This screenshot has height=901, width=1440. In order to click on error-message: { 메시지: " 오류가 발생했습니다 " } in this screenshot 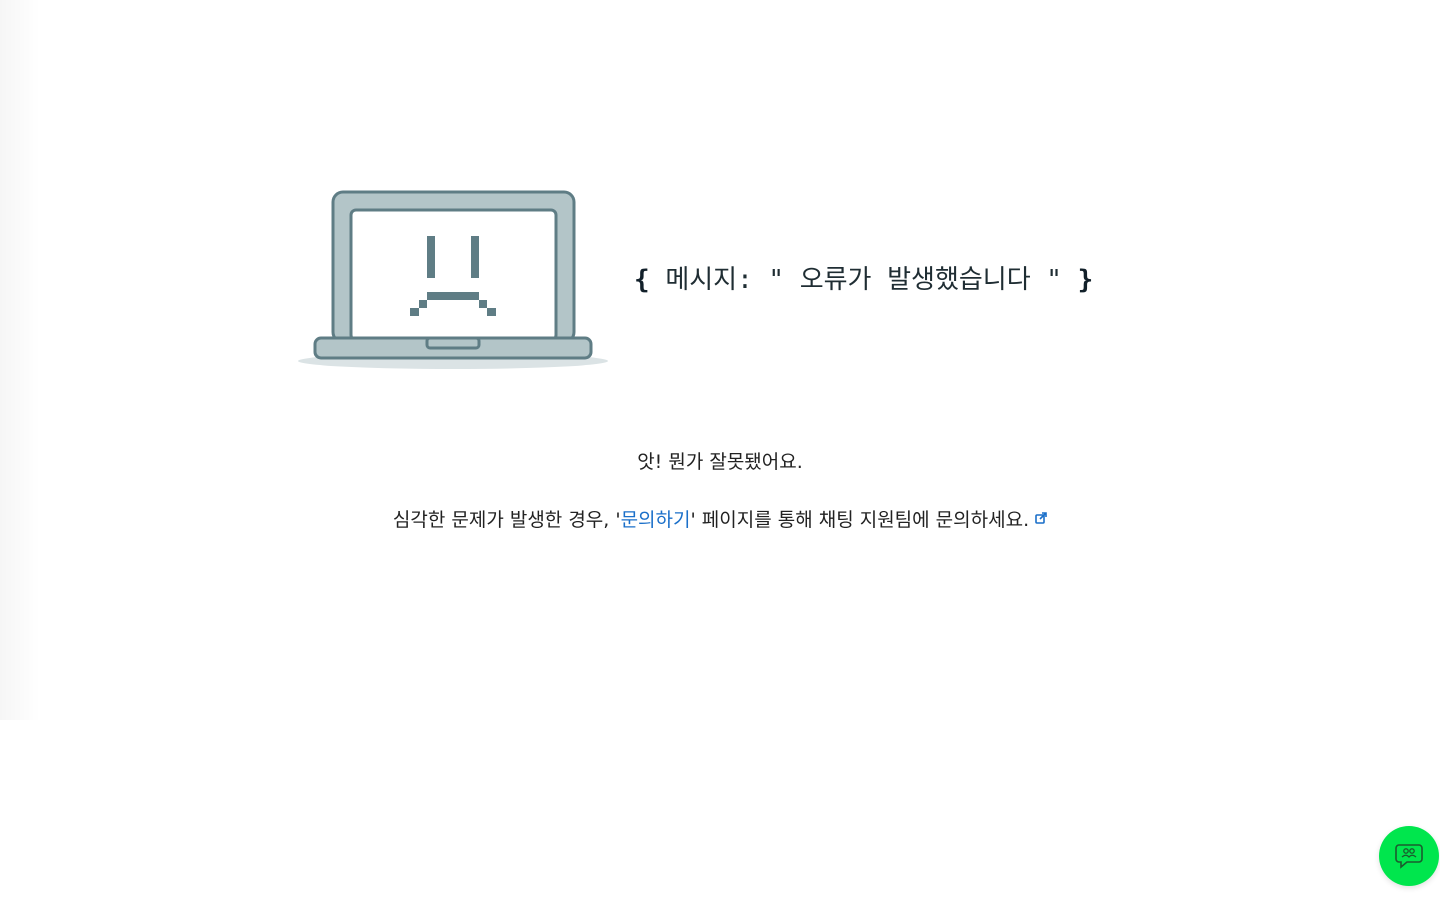, I will do `click(863, 280)`.